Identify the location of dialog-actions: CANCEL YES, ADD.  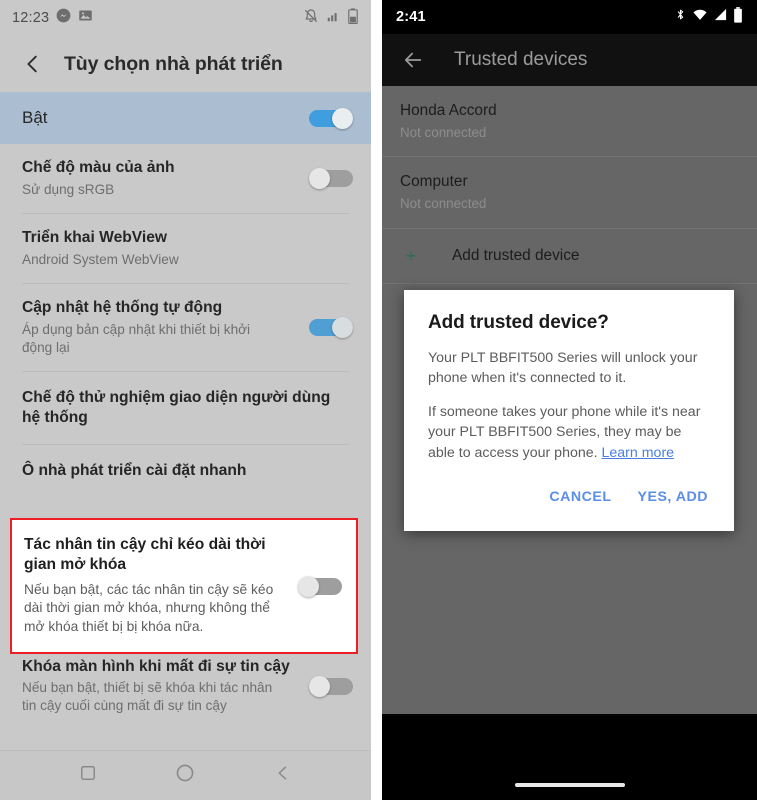
(569, 500).